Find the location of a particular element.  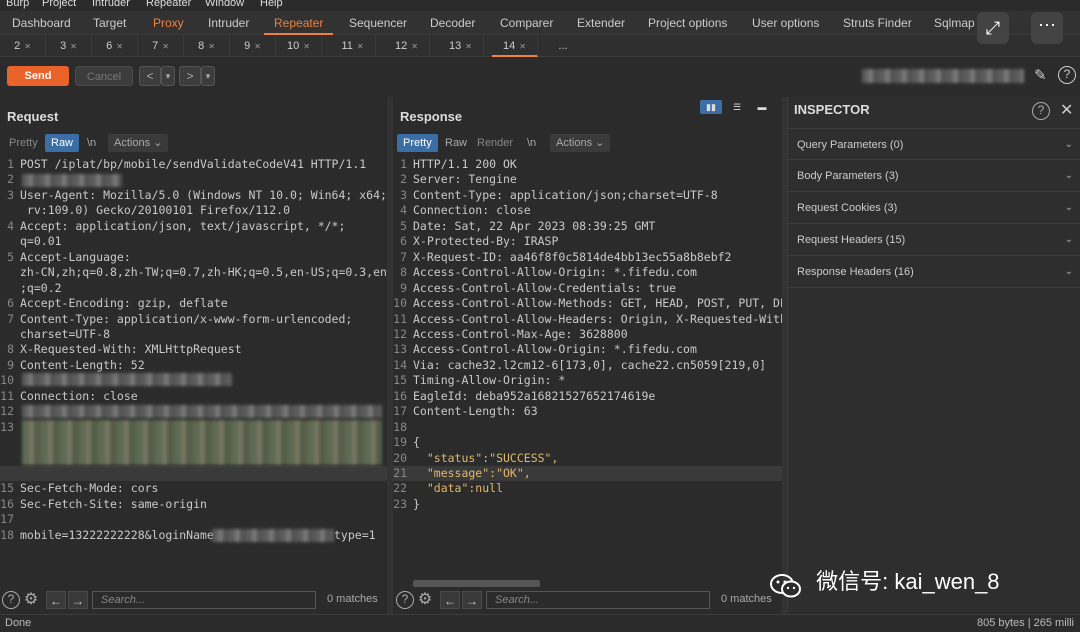

subtab: 9 ✕ is located at coordinates (253, 46).